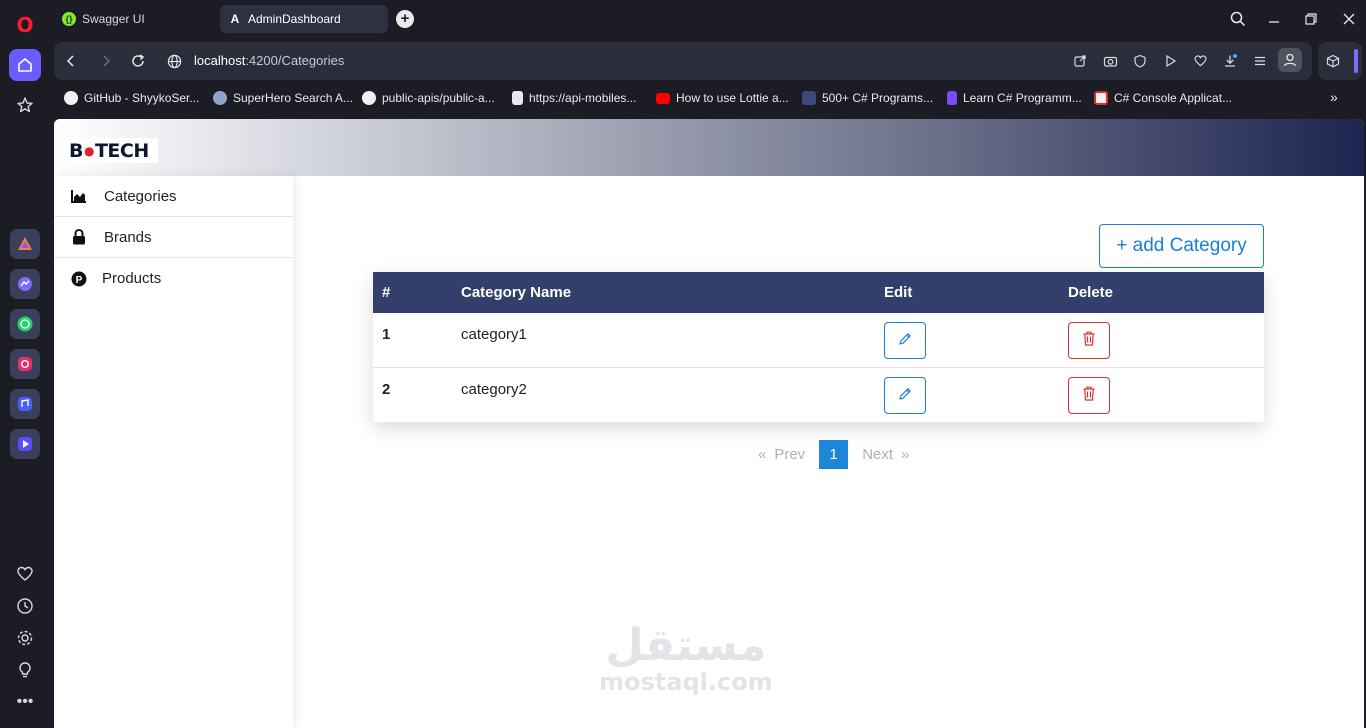  Describe the element at coordinates (25, 702) in the screenshot. I see `more-dots-icon: •••` at that location.